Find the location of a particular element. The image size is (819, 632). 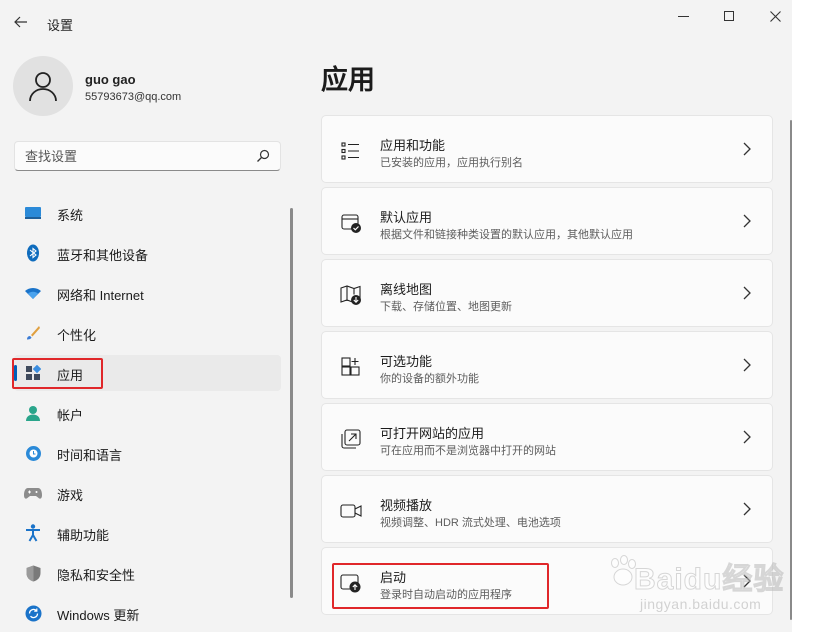

system-display-icon is located at coordinates (33, 213).